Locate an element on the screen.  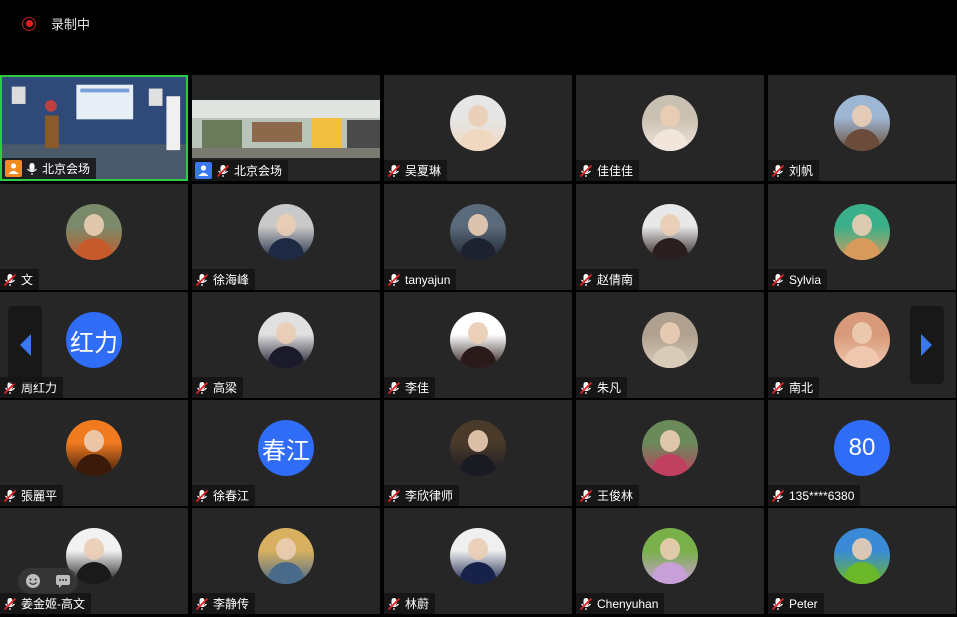
participant-name-tag: 刘帆 is located at coordinates (794, 170).